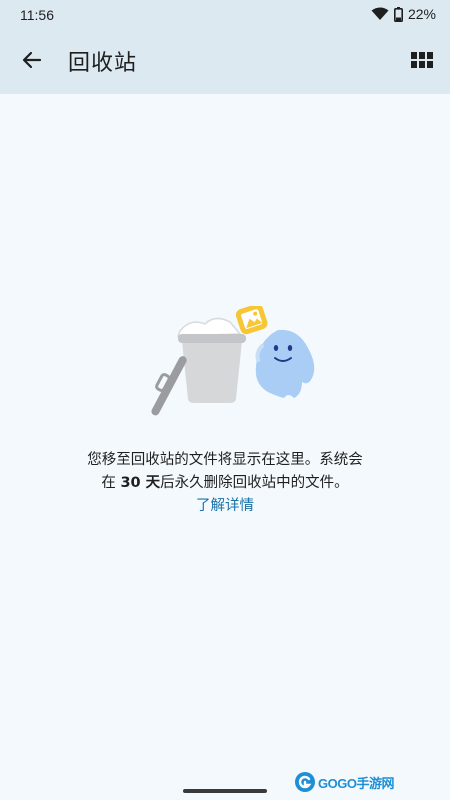 Image resolution: width=450 pixels, height=800 pixels. I want to click on arrow-left-icon, so click(32, 62).